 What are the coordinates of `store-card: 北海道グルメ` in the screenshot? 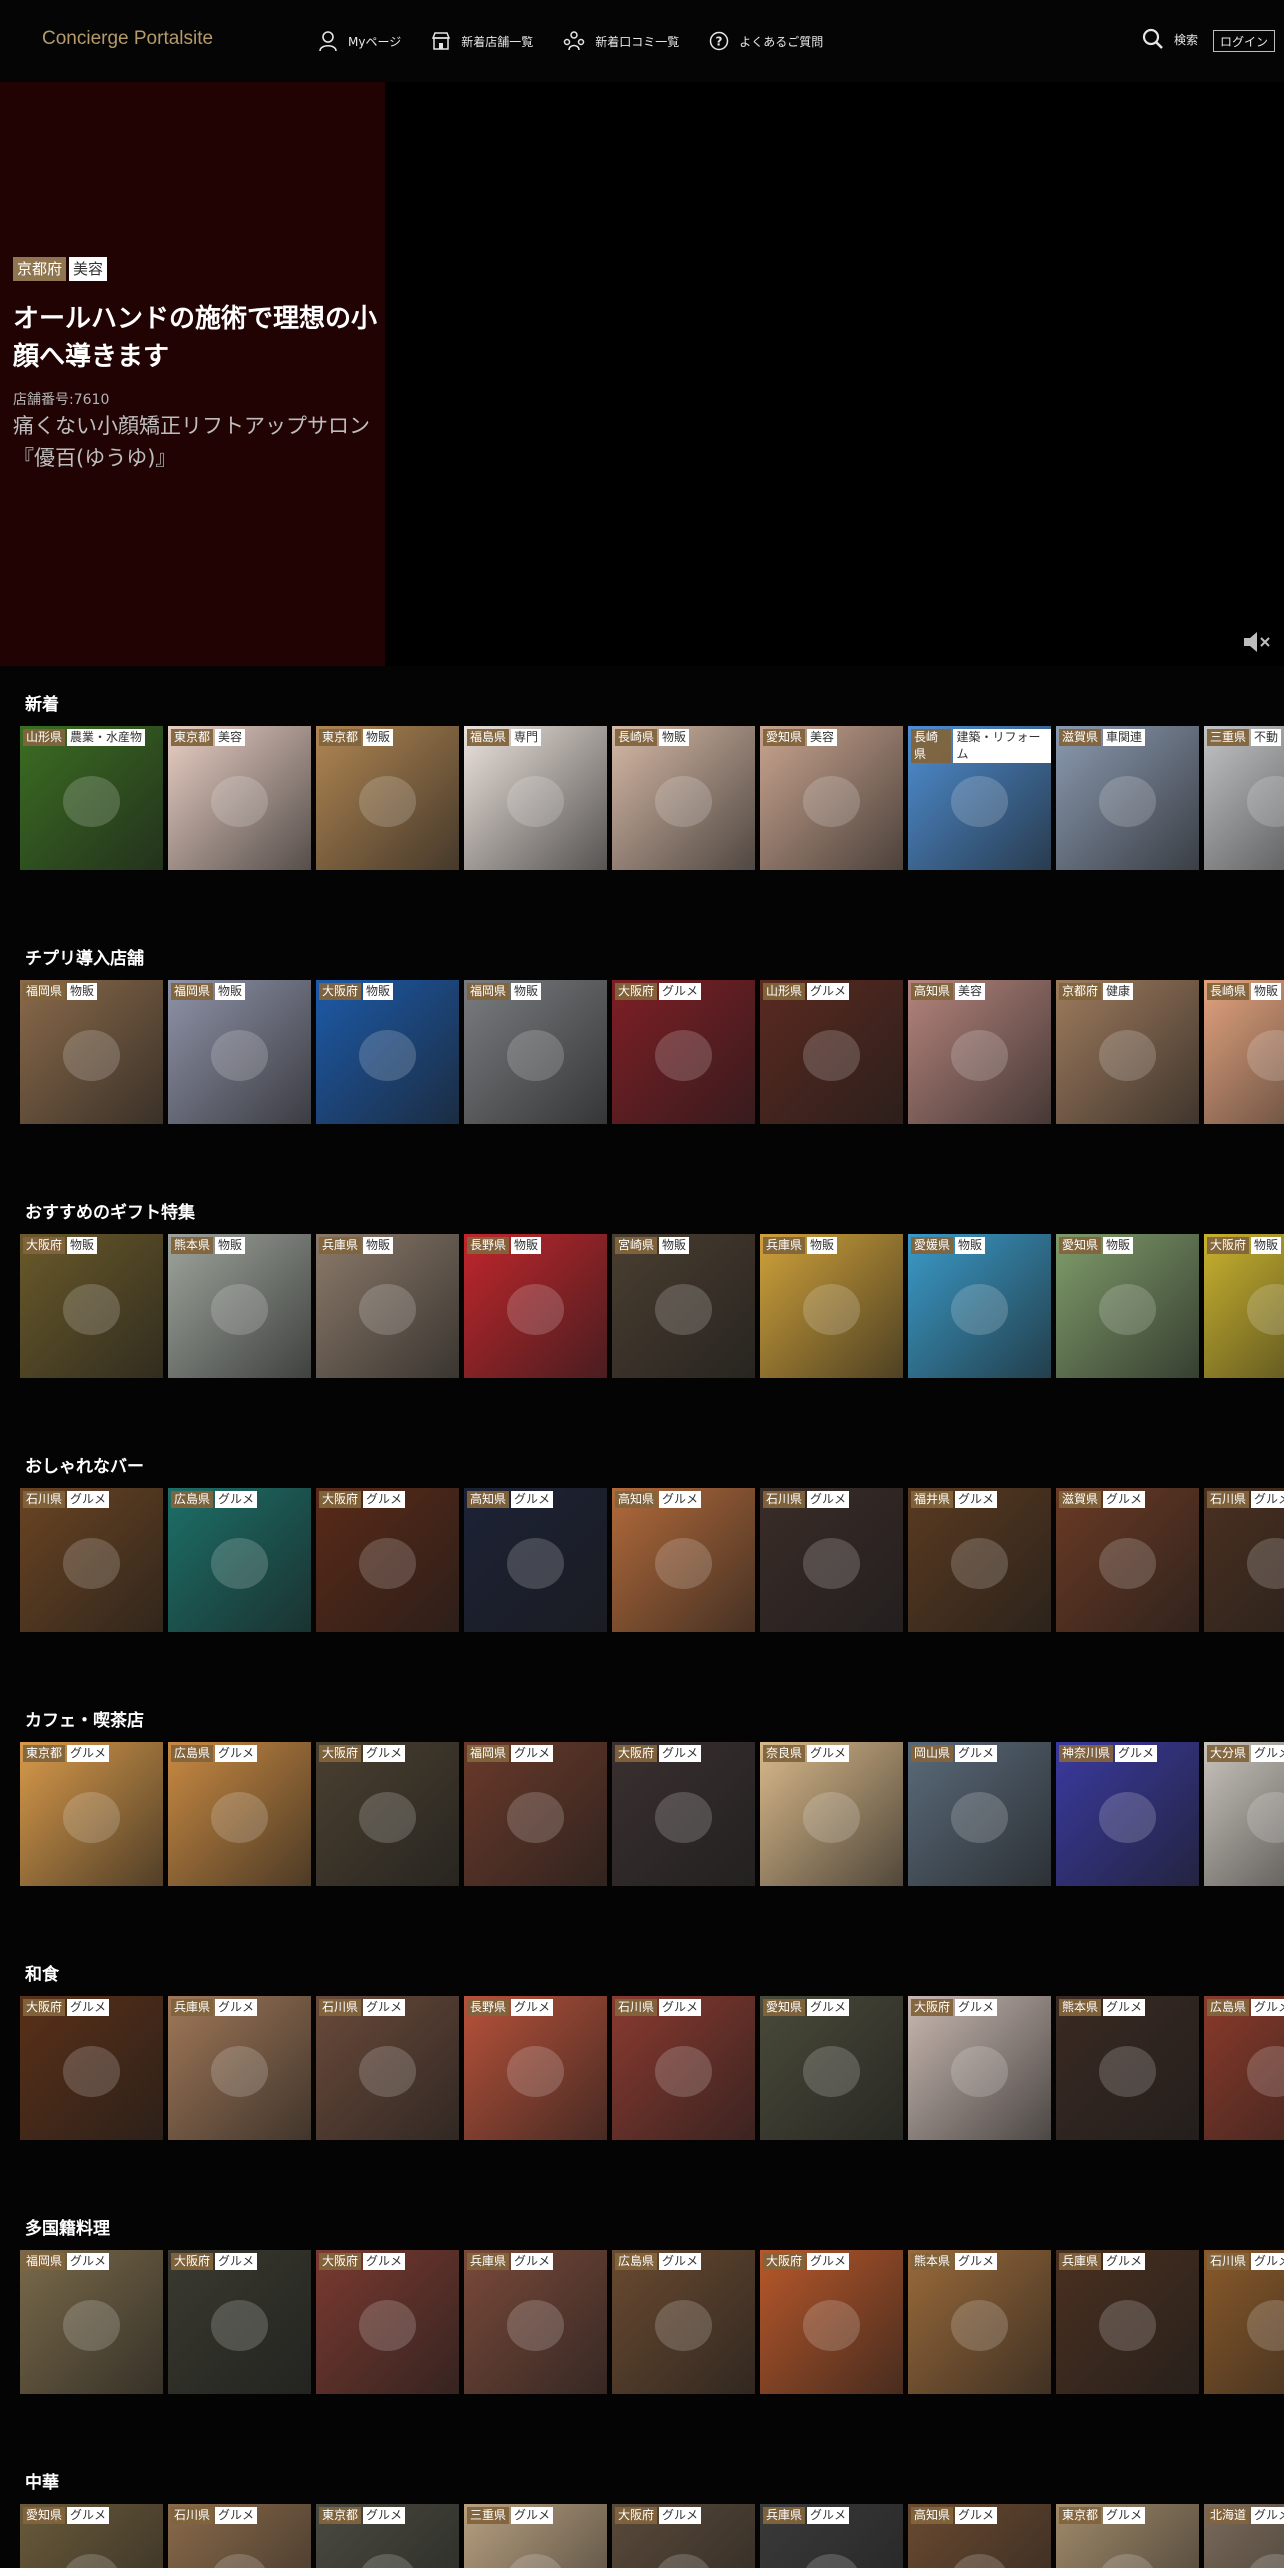 It's located at (1244, 2536).